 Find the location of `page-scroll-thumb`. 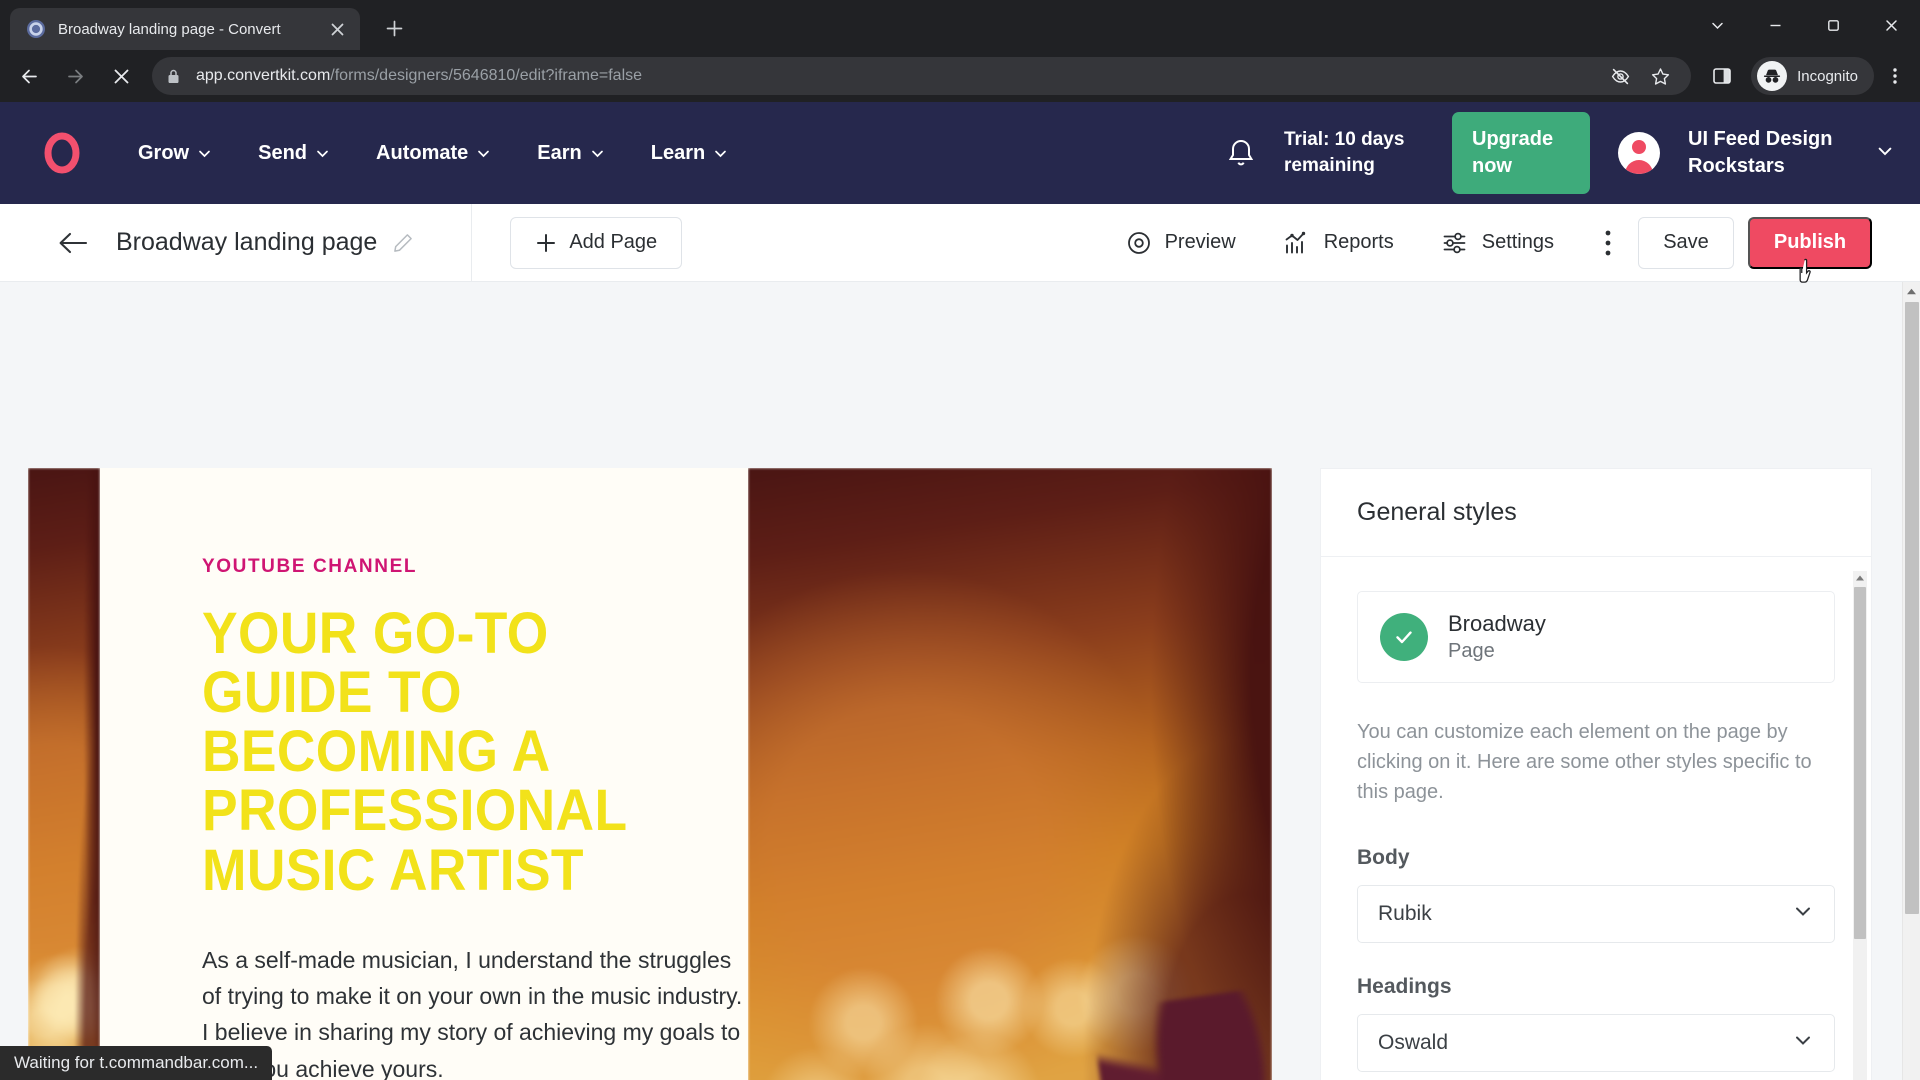

page-scroll-thumb is located at coordinates (1912, 608).